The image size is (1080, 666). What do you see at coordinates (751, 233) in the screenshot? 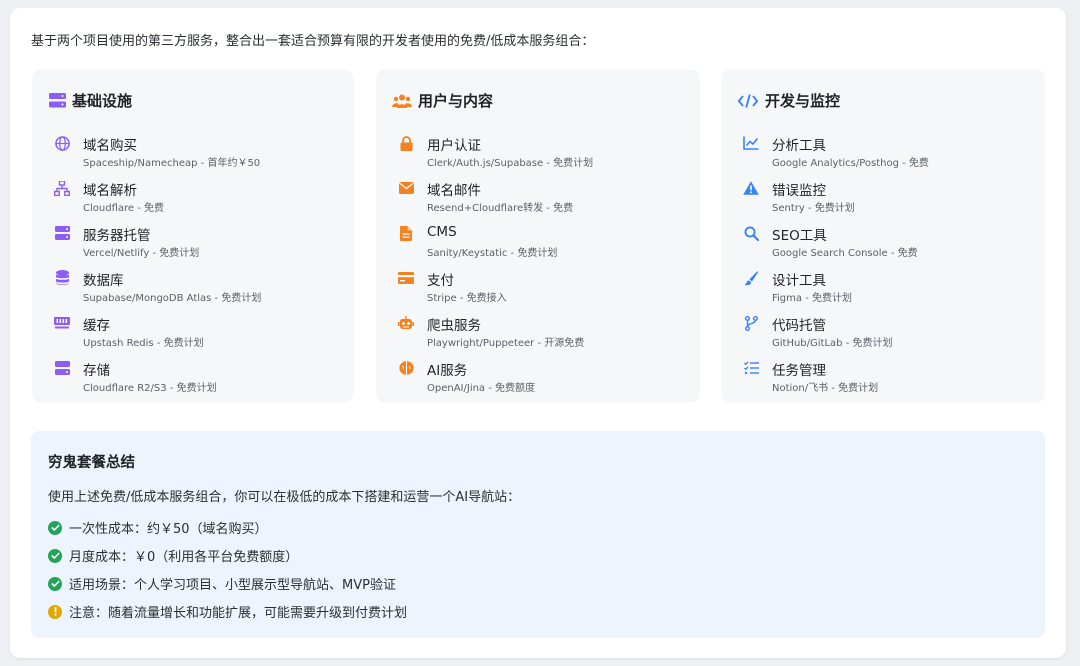
I see `search-icon` at bounding box center [751, 233].